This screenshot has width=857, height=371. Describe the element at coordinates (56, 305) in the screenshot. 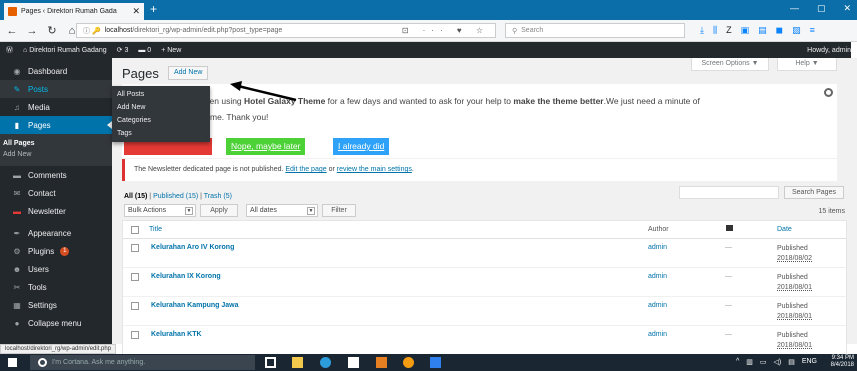

I see `sidebar-item-settings: ▦ Settings` at that location.